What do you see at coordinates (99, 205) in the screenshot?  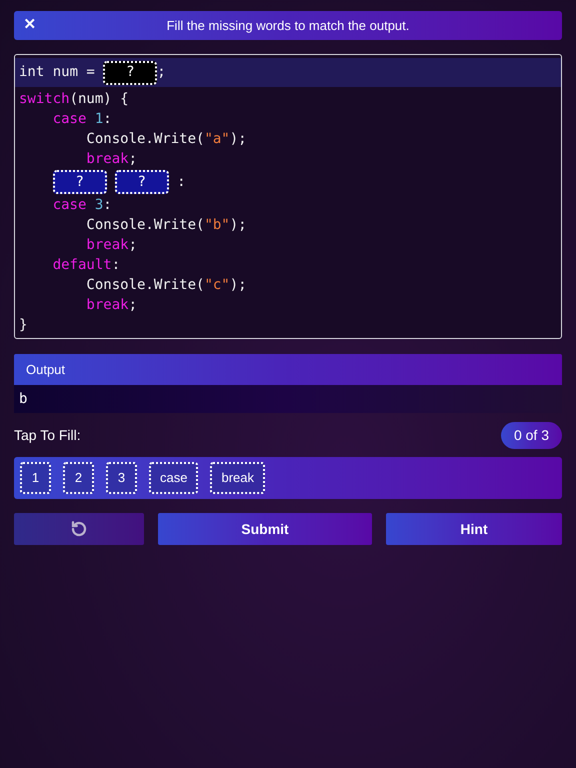 I see `code-token: 3` at bounding box center [99, 205].